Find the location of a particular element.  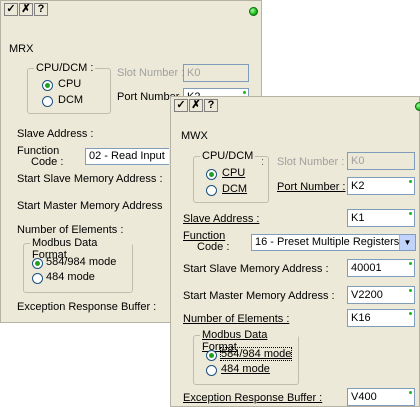

cpu-dcm-group: CPU/DCM : CPU DCM is located at coordinates (69, 88).